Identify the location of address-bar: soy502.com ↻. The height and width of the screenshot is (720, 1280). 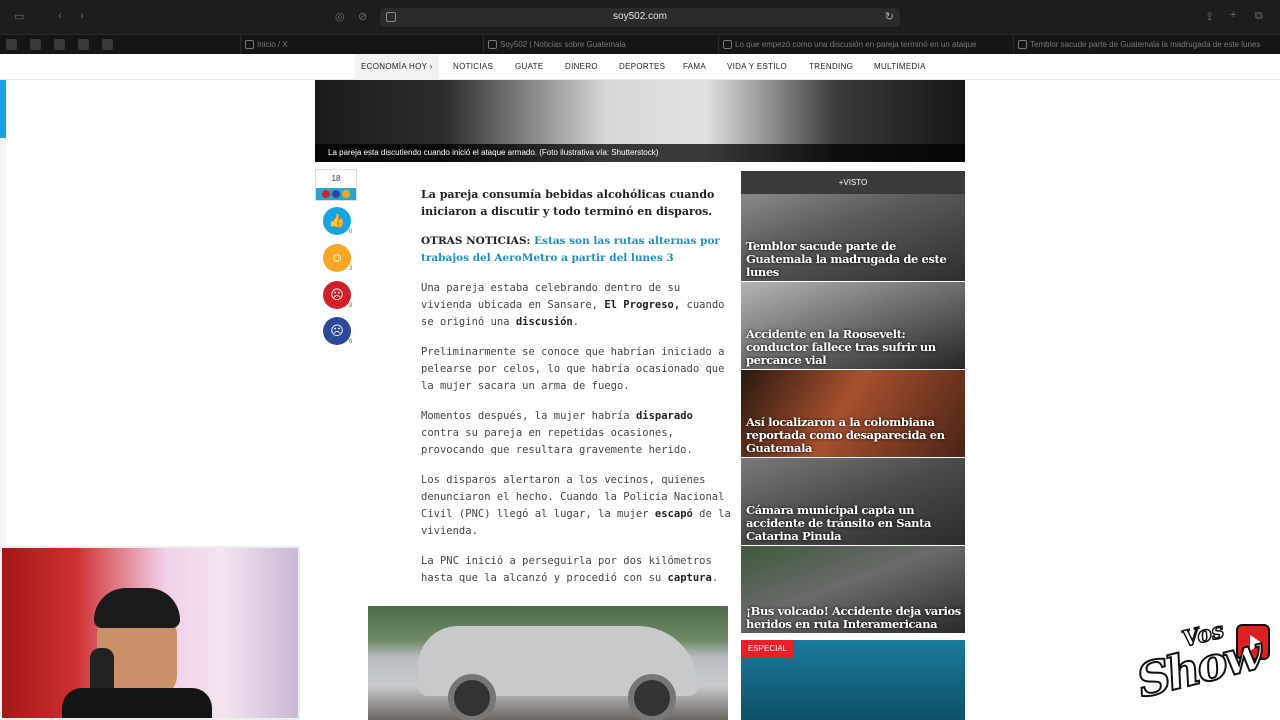
(640, 17).